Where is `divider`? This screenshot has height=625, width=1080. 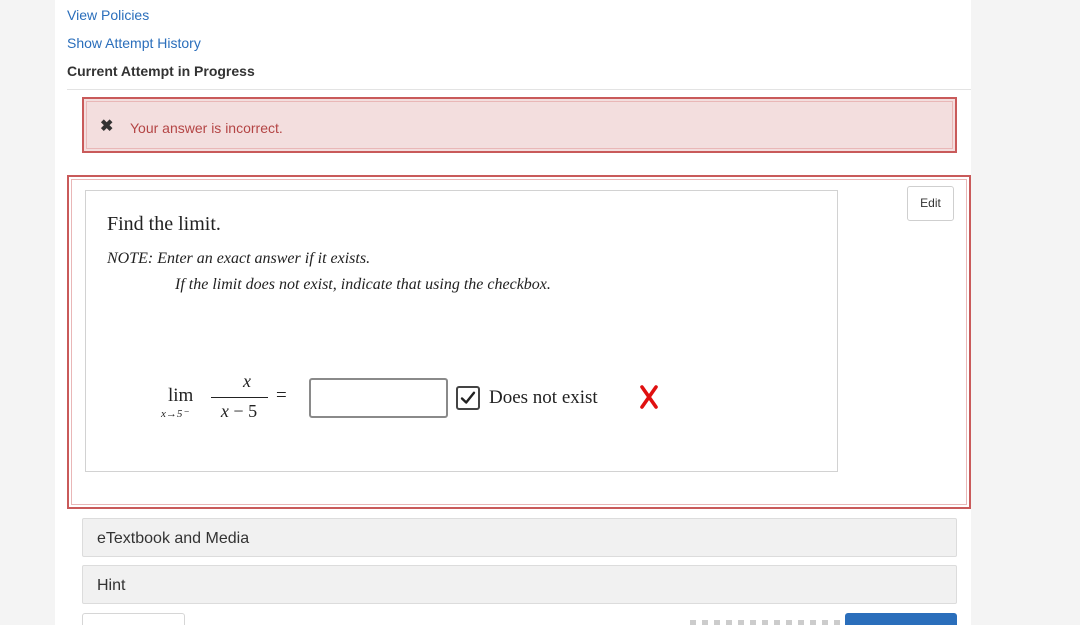
divider is located at coordinates (519, 89).